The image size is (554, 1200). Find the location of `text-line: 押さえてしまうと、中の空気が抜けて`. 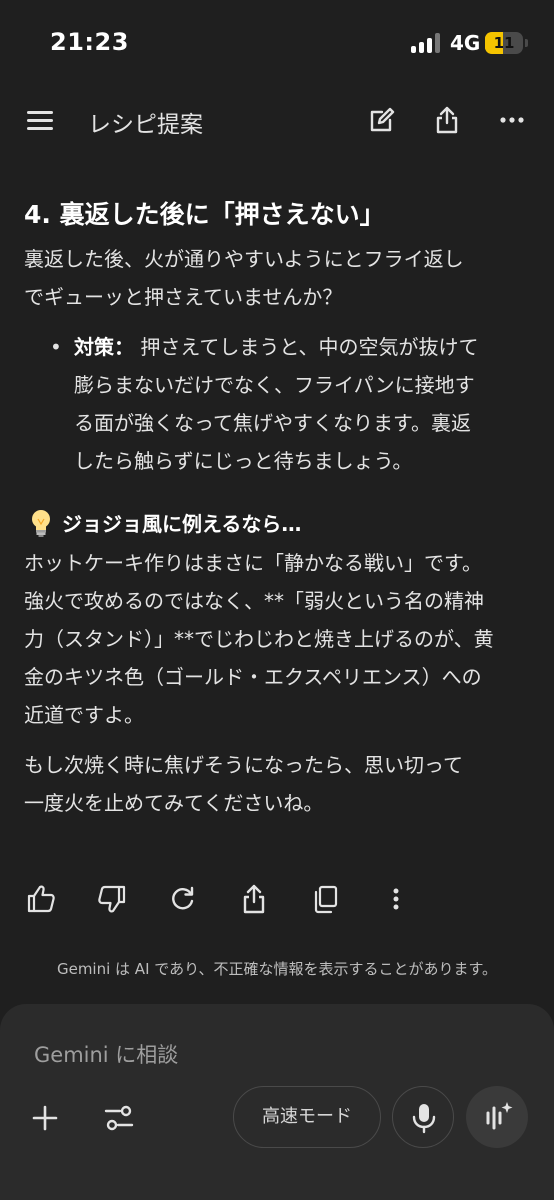

text-line: 押さえてしまうと、中の空気が抜けて is located at coordinates (309, 347).